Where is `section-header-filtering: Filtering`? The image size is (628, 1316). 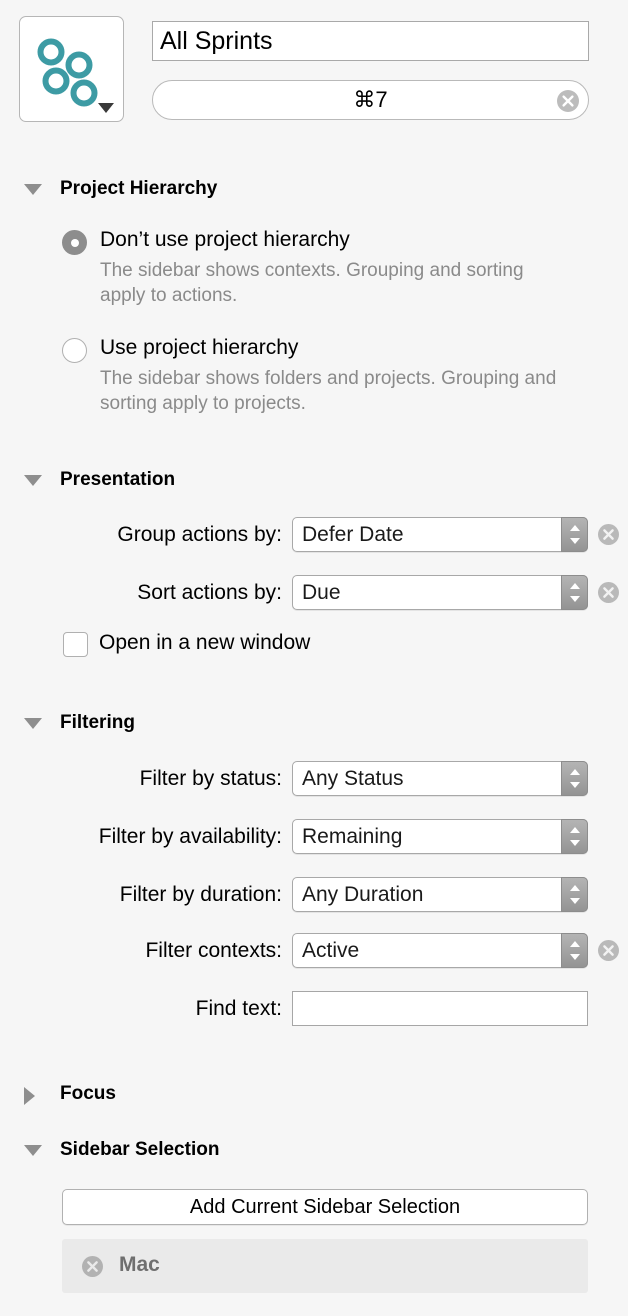 section-header-filtering: Filtering is located at coordinates (79, 723).